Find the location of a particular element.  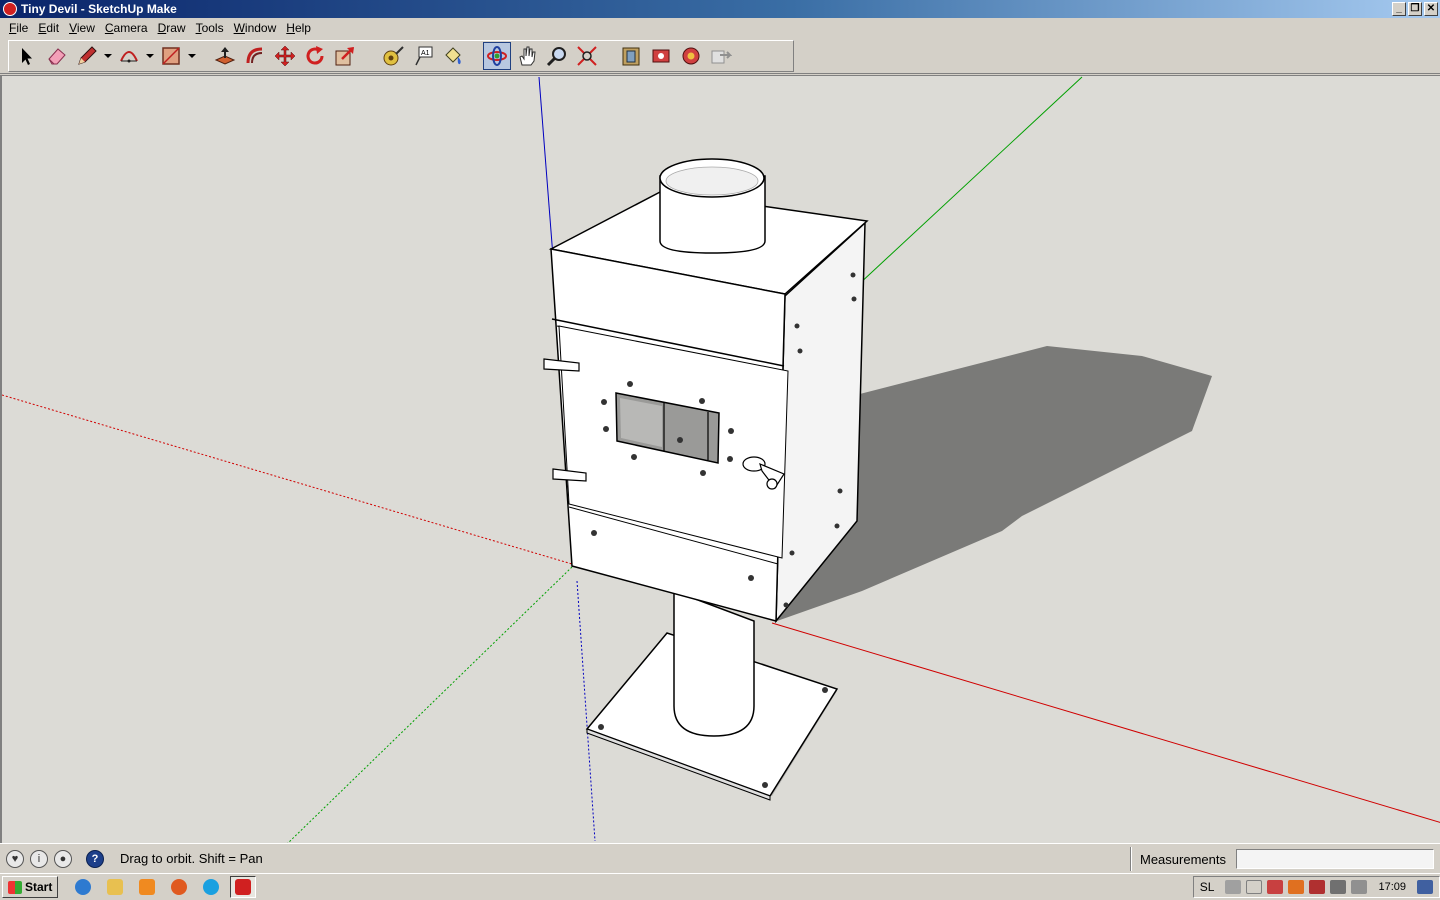

title-bar: Tiny Devil - SketchUp Make _ ❐ ✕ is located at coordinates (720, 9).